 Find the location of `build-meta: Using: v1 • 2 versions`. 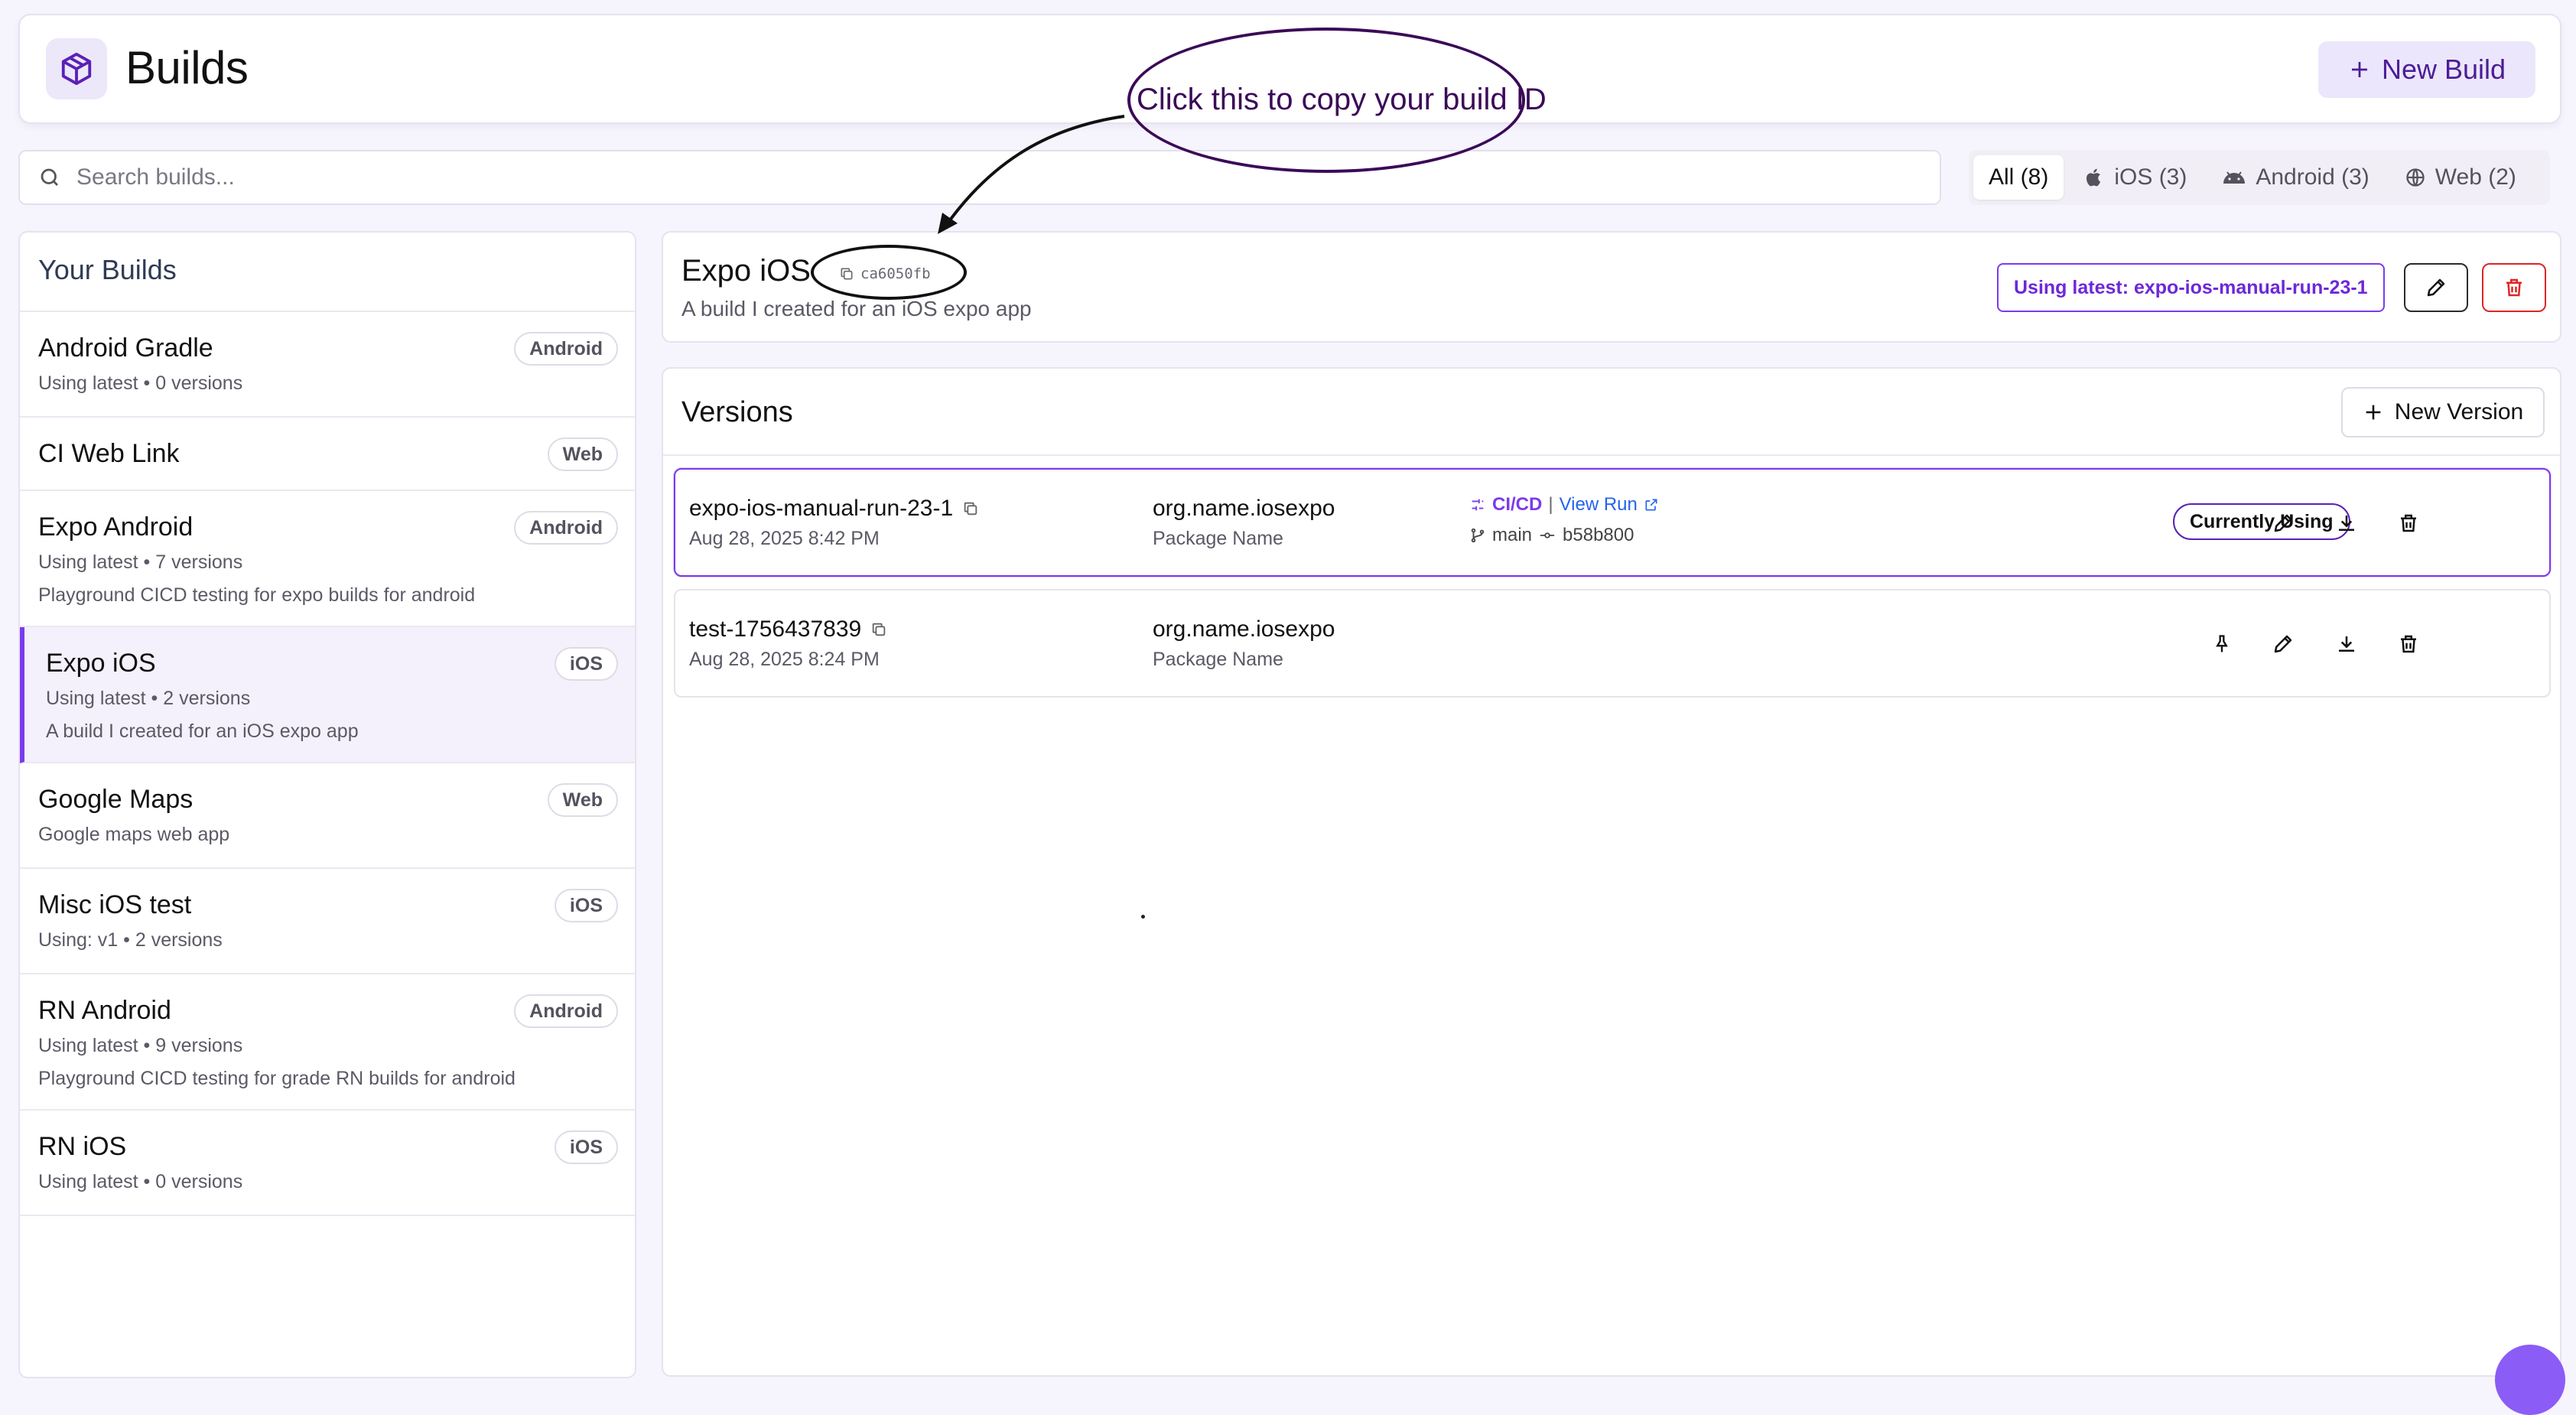

build-meta: Using: v1 • 2 versions is located at coordinates (130, 940).